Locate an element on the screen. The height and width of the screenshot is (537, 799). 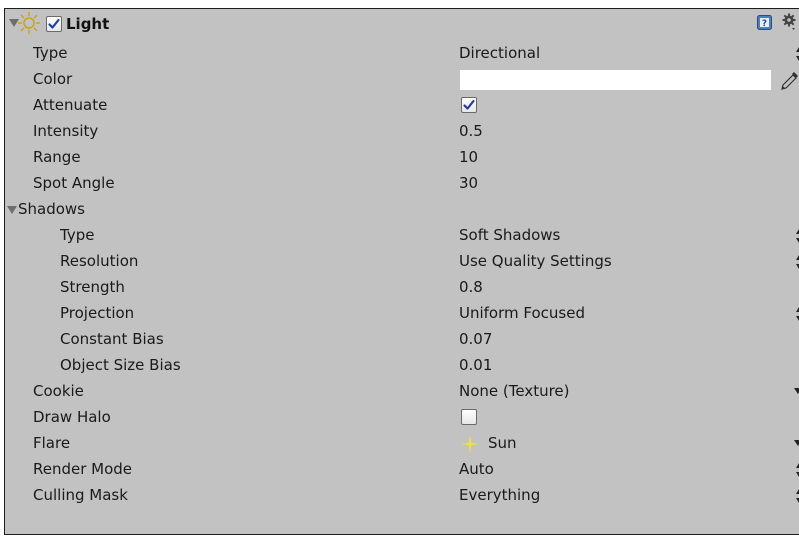
render-mode-dropdown: Auto is located at coordinates (476, 469).